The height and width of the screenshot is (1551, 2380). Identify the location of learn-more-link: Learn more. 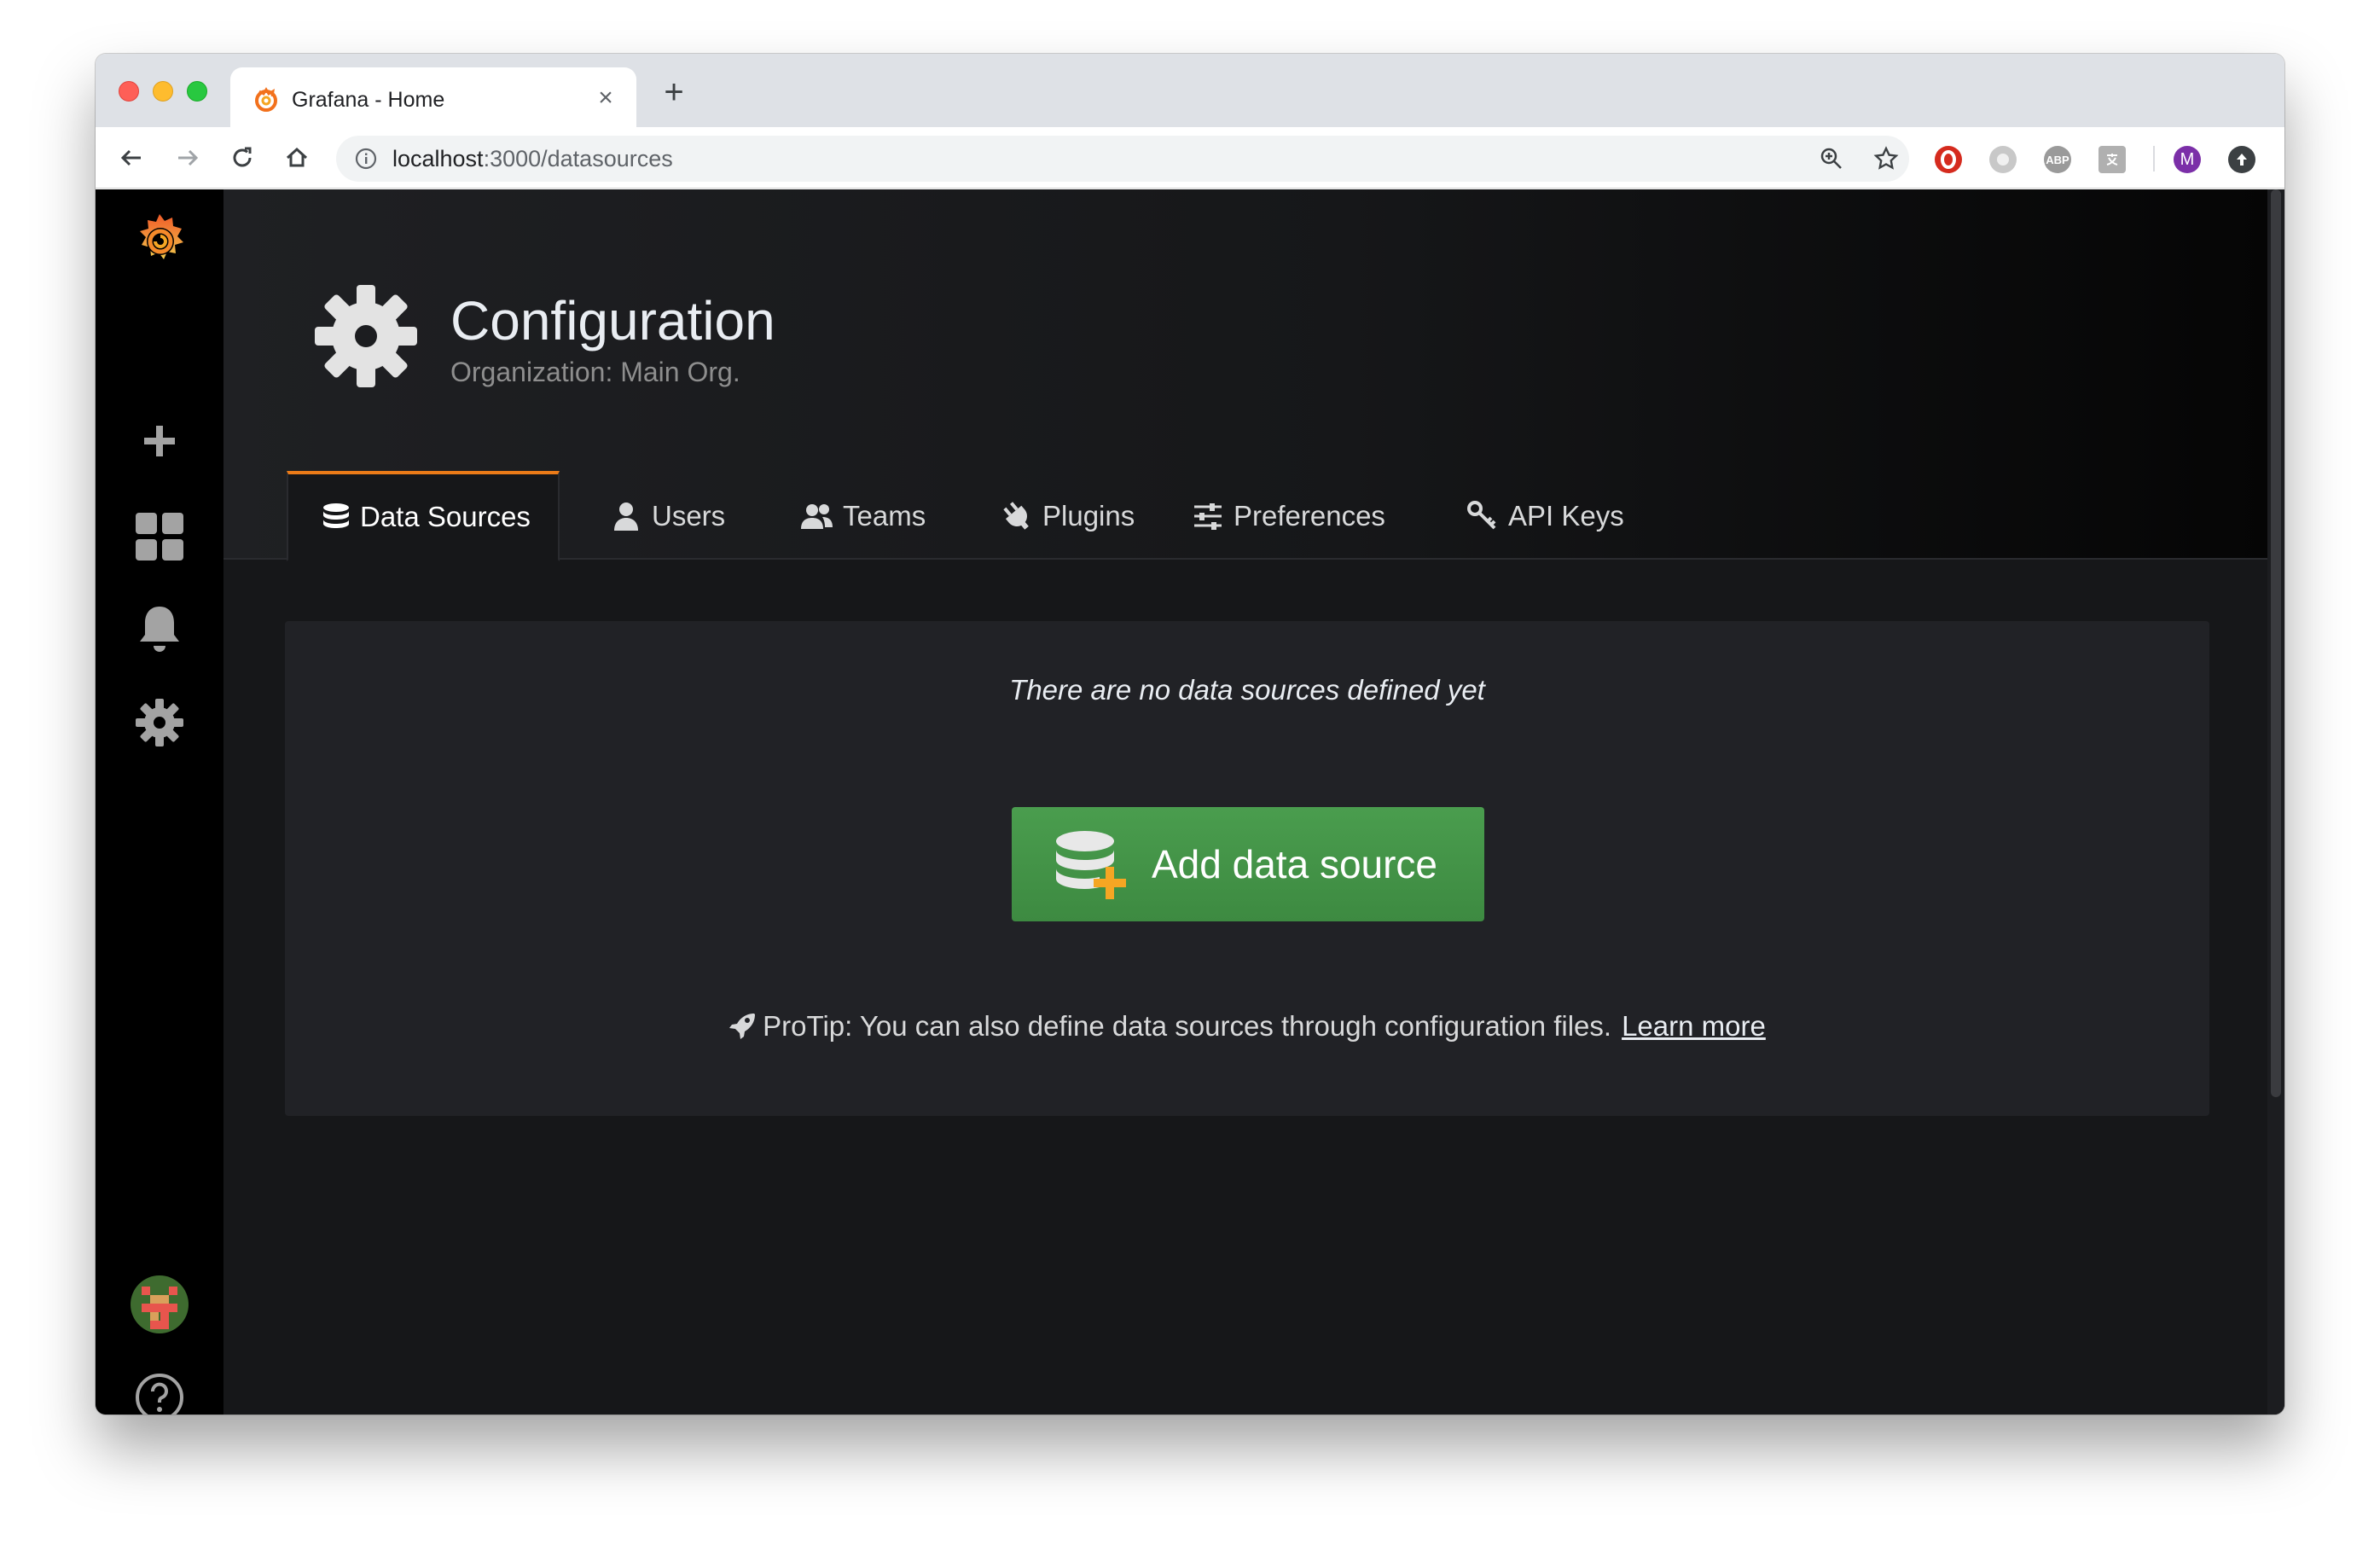
(1694, 1026).